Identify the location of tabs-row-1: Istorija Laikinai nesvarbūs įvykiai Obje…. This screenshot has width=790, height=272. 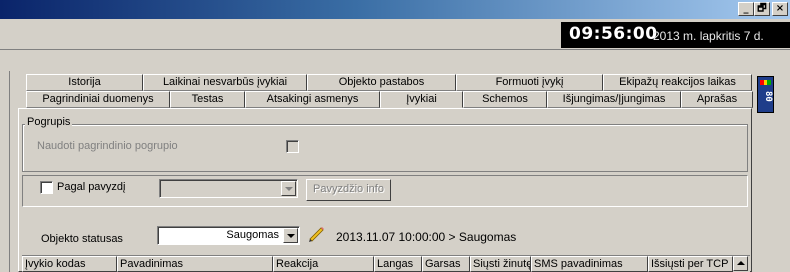
(389, 82).